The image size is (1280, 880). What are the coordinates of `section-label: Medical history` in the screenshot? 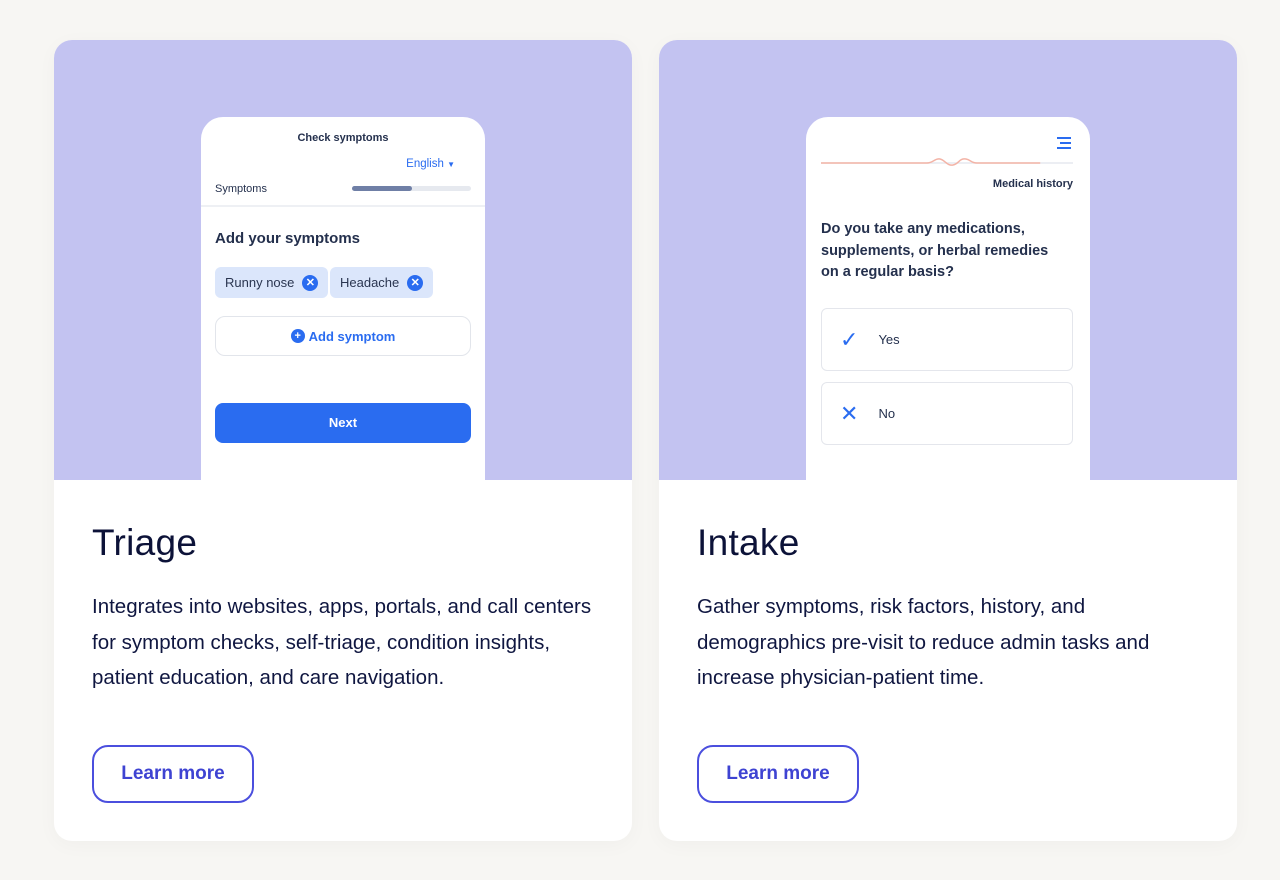 It's located at (1032, 184).